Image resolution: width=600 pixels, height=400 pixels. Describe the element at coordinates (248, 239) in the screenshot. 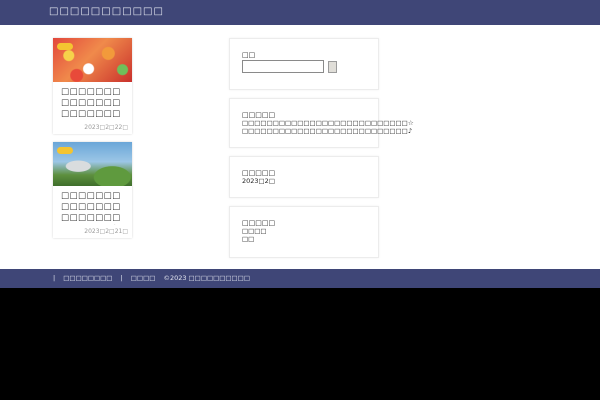

I see `category-link: □□` at that location.